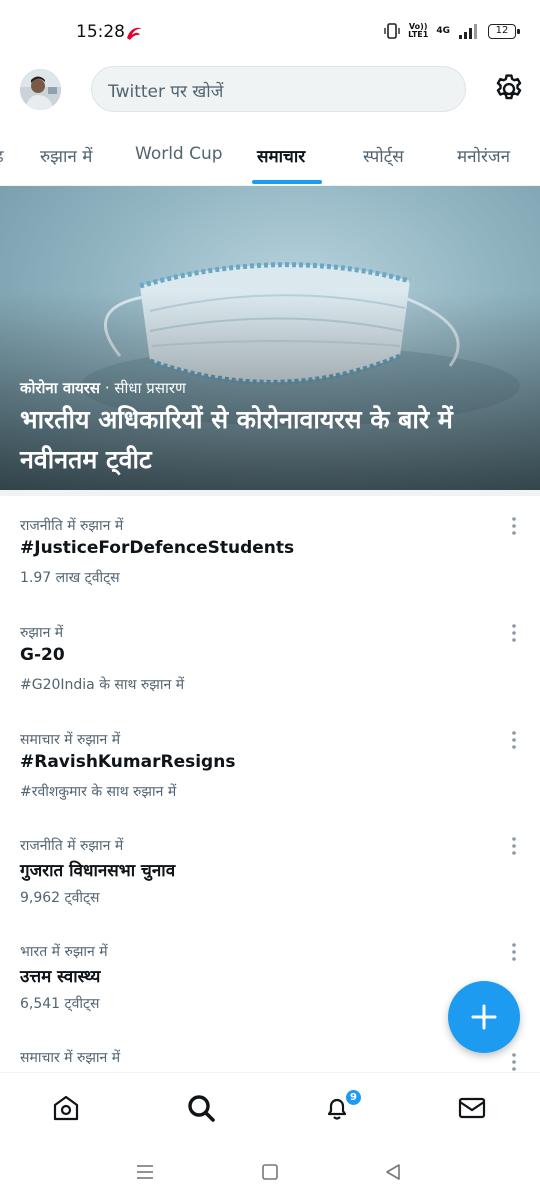 Image resolution: width=540 pixels, height=1200 pixels. I want to click on trend-related-hashtag: #रवीशकुमार, so click(53, 792).